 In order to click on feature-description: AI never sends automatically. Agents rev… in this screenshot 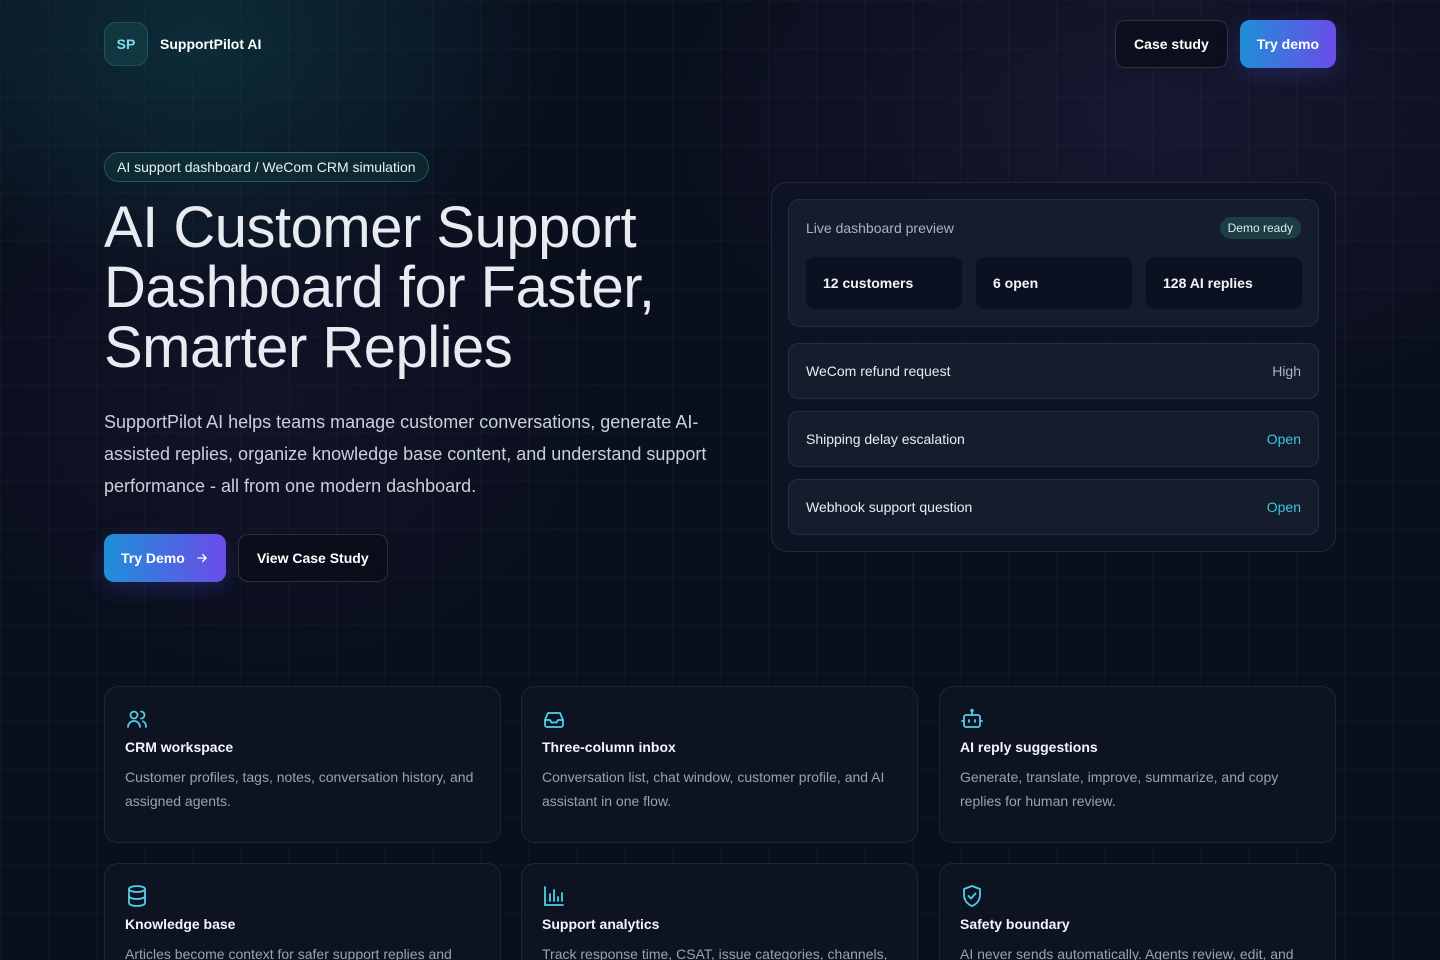, I will do `click(1127, 953)`.